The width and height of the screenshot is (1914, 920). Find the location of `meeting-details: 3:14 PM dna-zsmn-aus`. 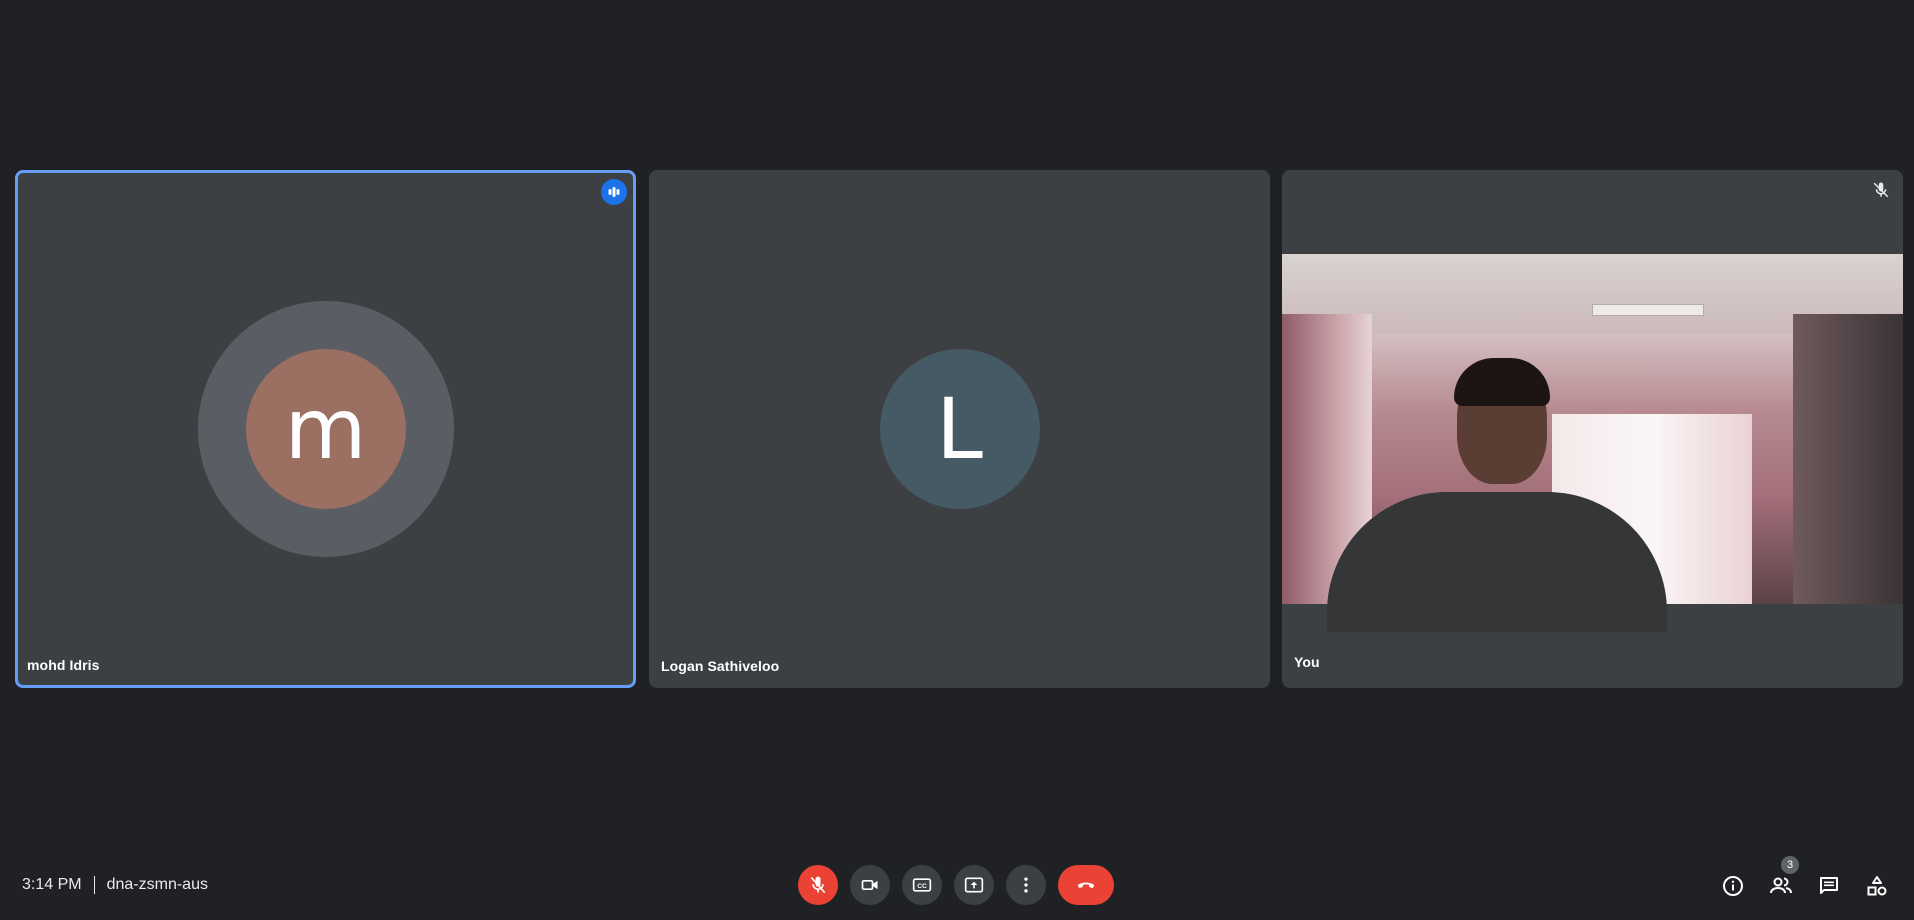

meeting-details: 3:14 PM dna-zsmn-aus is located at coordinates (115, 885).